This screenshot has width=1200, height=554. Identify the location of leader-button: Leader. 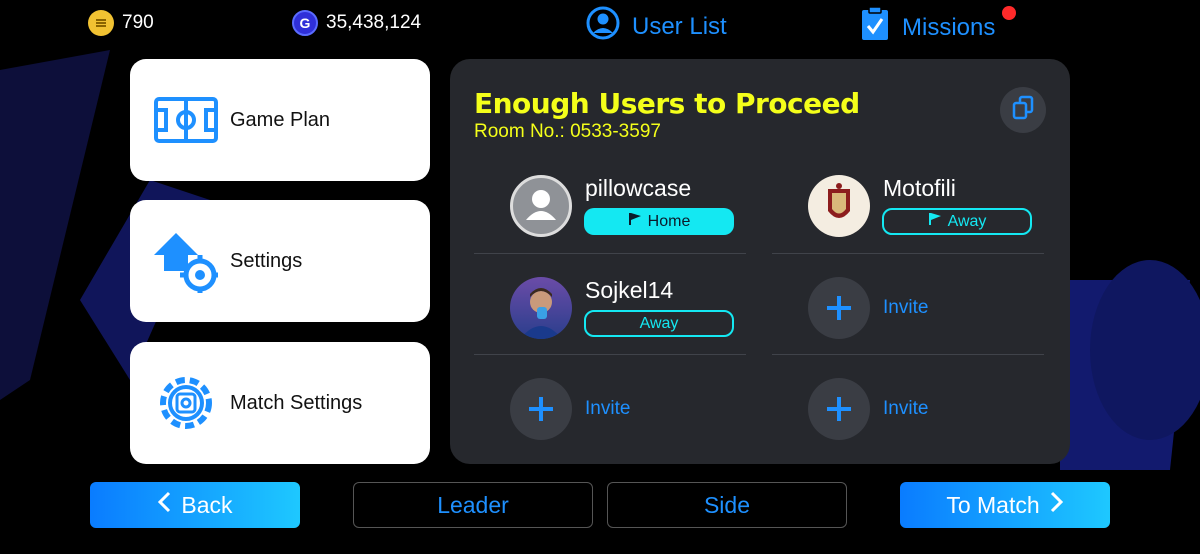
(473, 505).